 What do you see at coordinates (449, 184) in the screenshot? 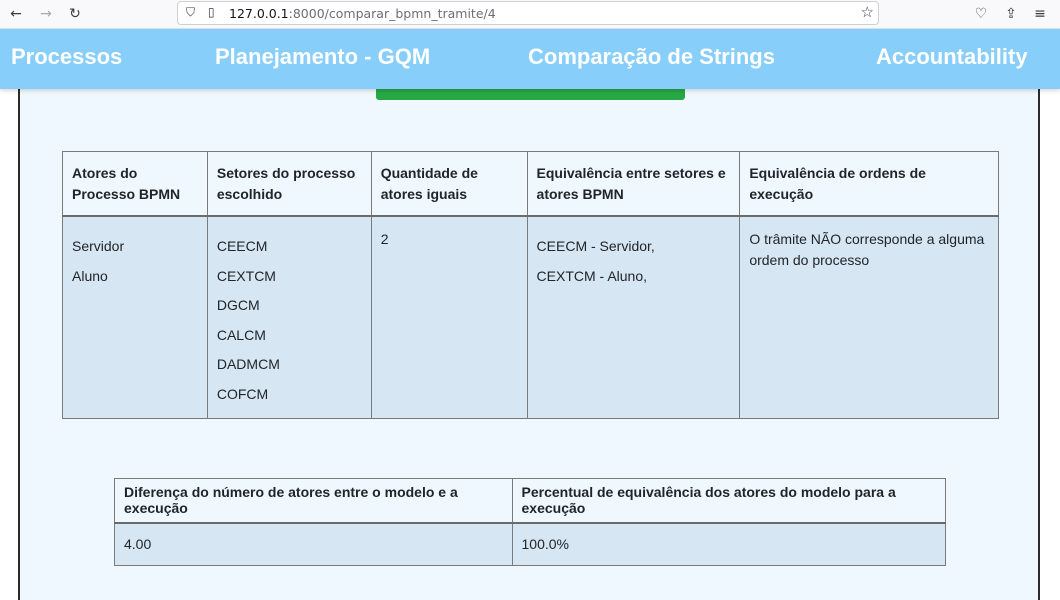
I see `header-quantidade: Quantidade de atores iguais` at bounding box center [449, 184].